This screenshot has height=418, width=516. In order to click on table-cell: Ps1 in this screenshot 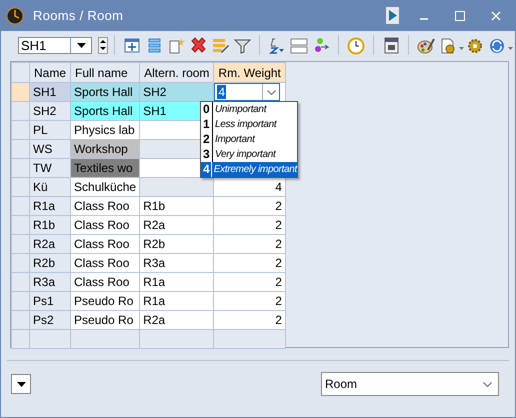, I will do `click(50, 301)`.